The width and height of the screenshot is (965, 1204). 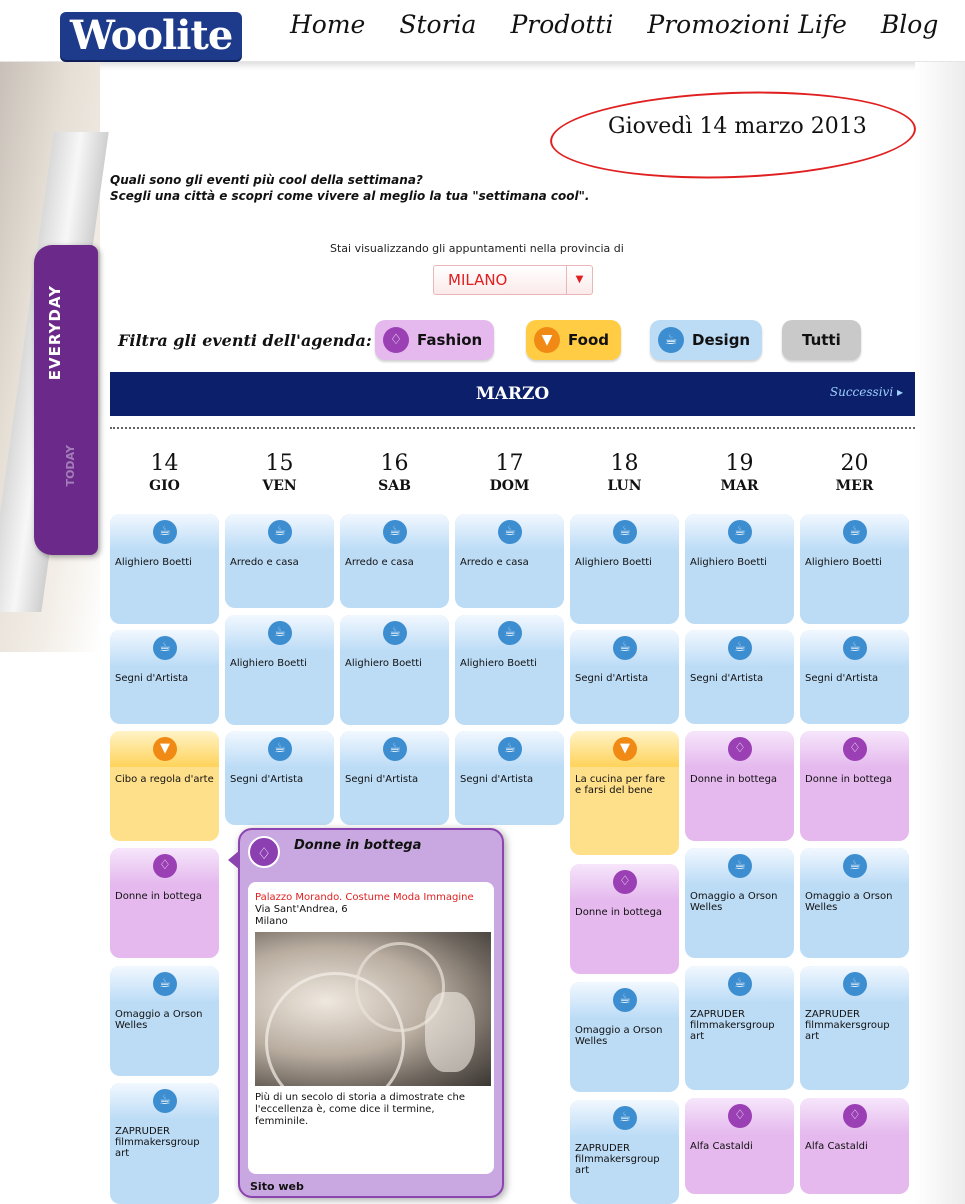 I want to click on day-weekday: SAB, so click(x=394, y=486).